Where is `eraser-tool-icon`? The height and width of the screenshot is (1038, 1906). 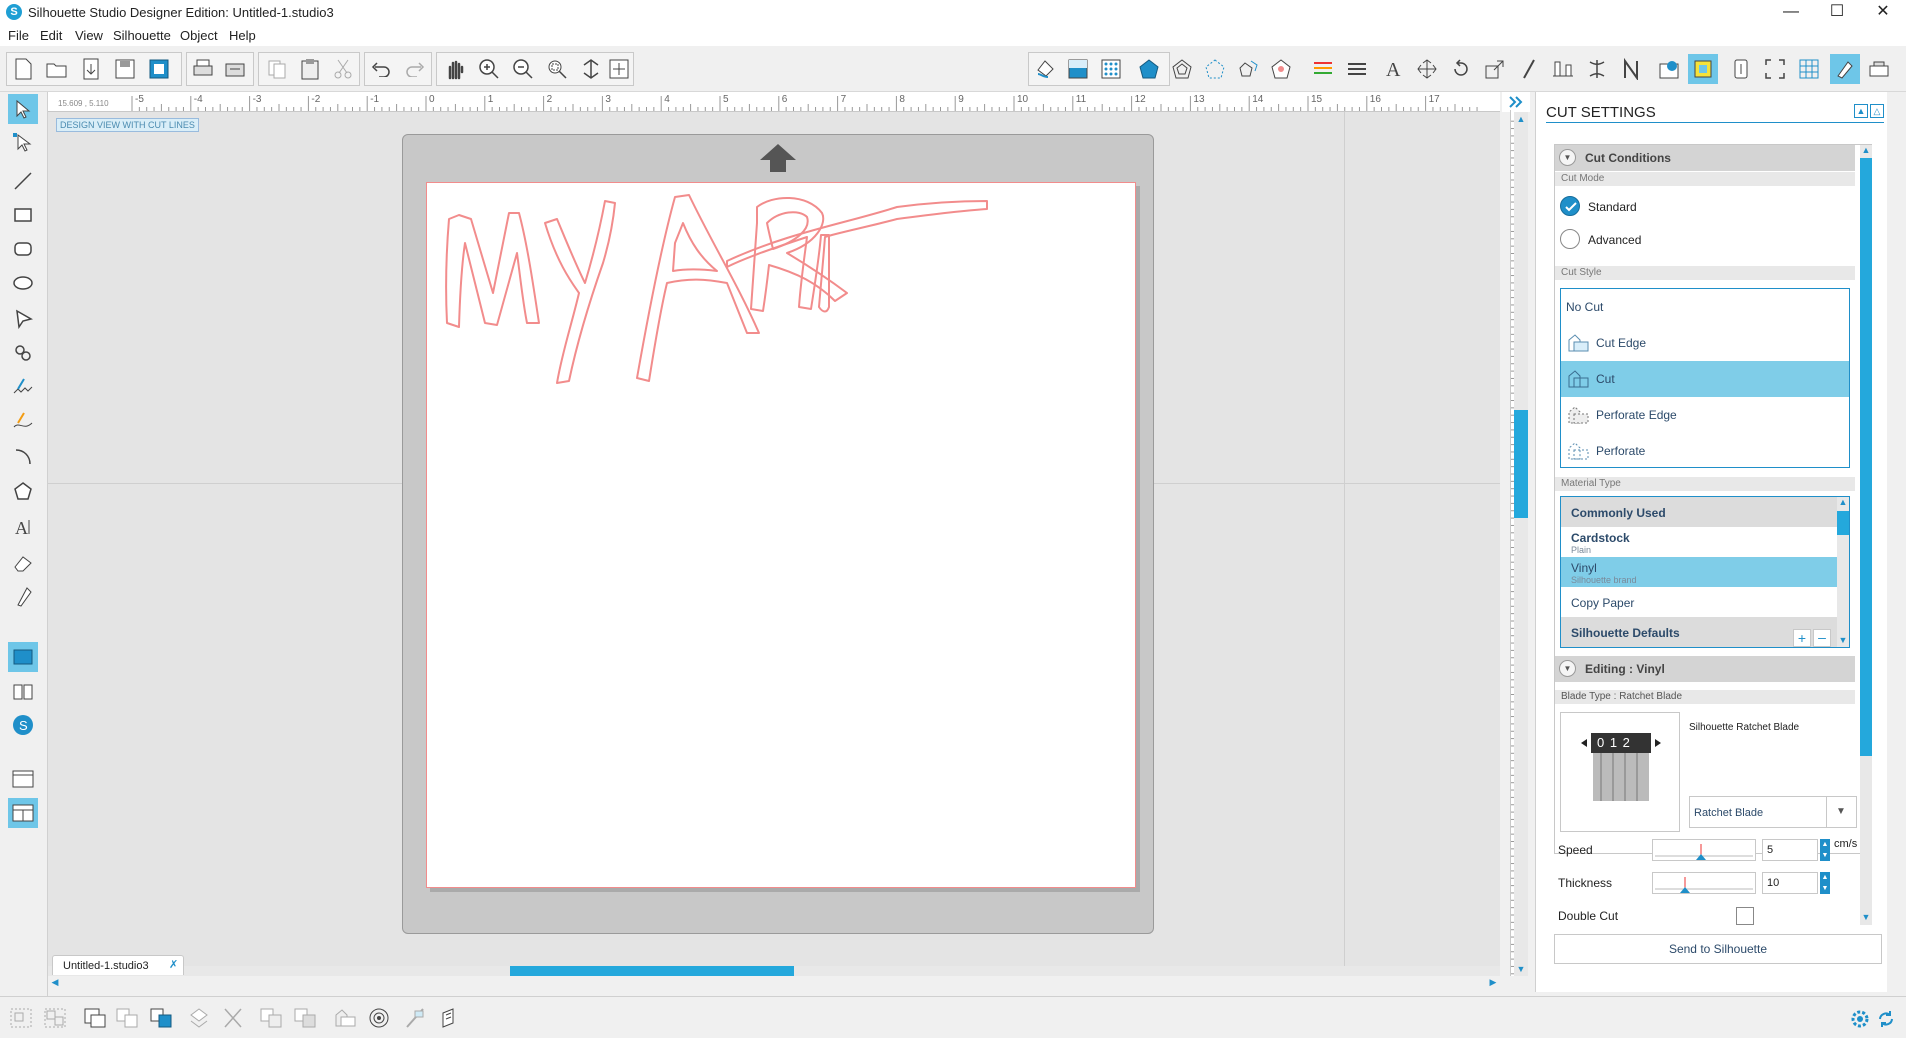
eraser-tool-icon is located at coordinates (23, 563).